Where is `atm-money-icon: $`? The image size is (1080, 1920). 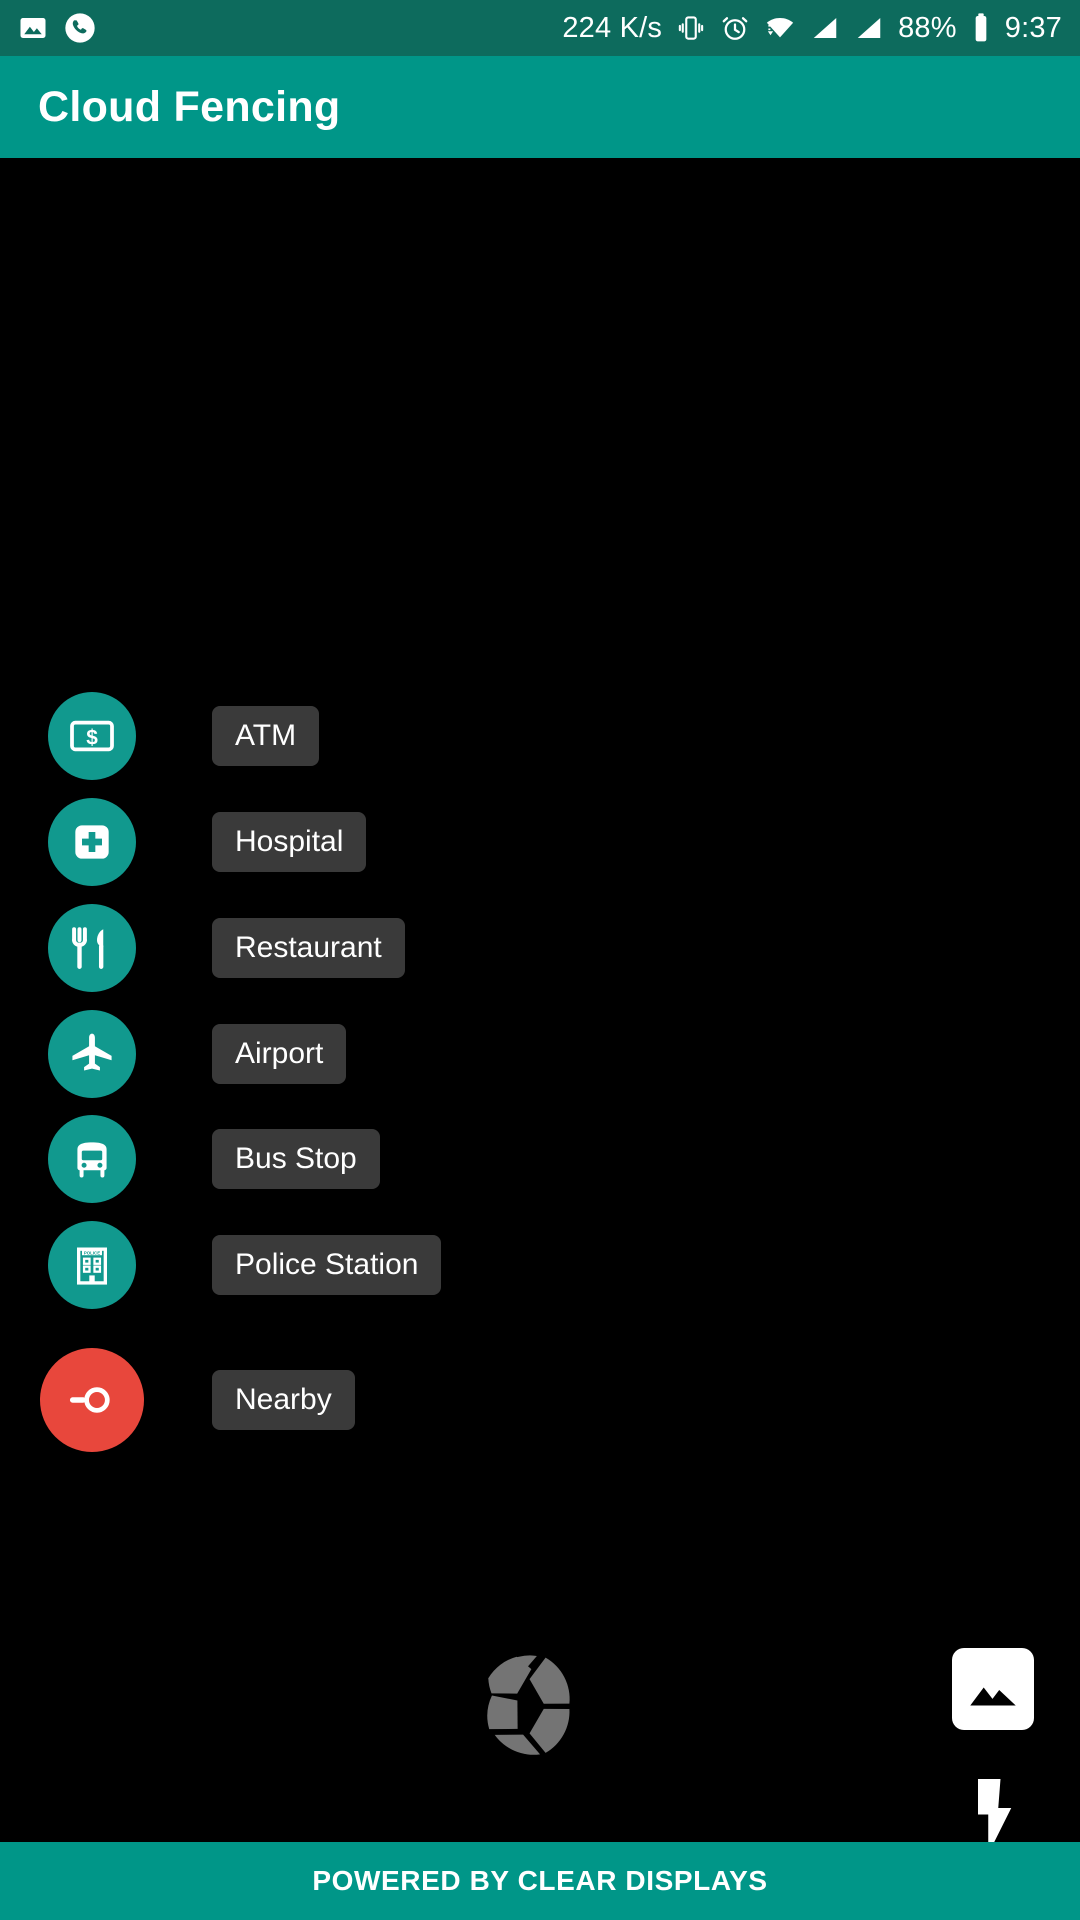 atm-money-icon: $ is located at coordinates (92, 736).